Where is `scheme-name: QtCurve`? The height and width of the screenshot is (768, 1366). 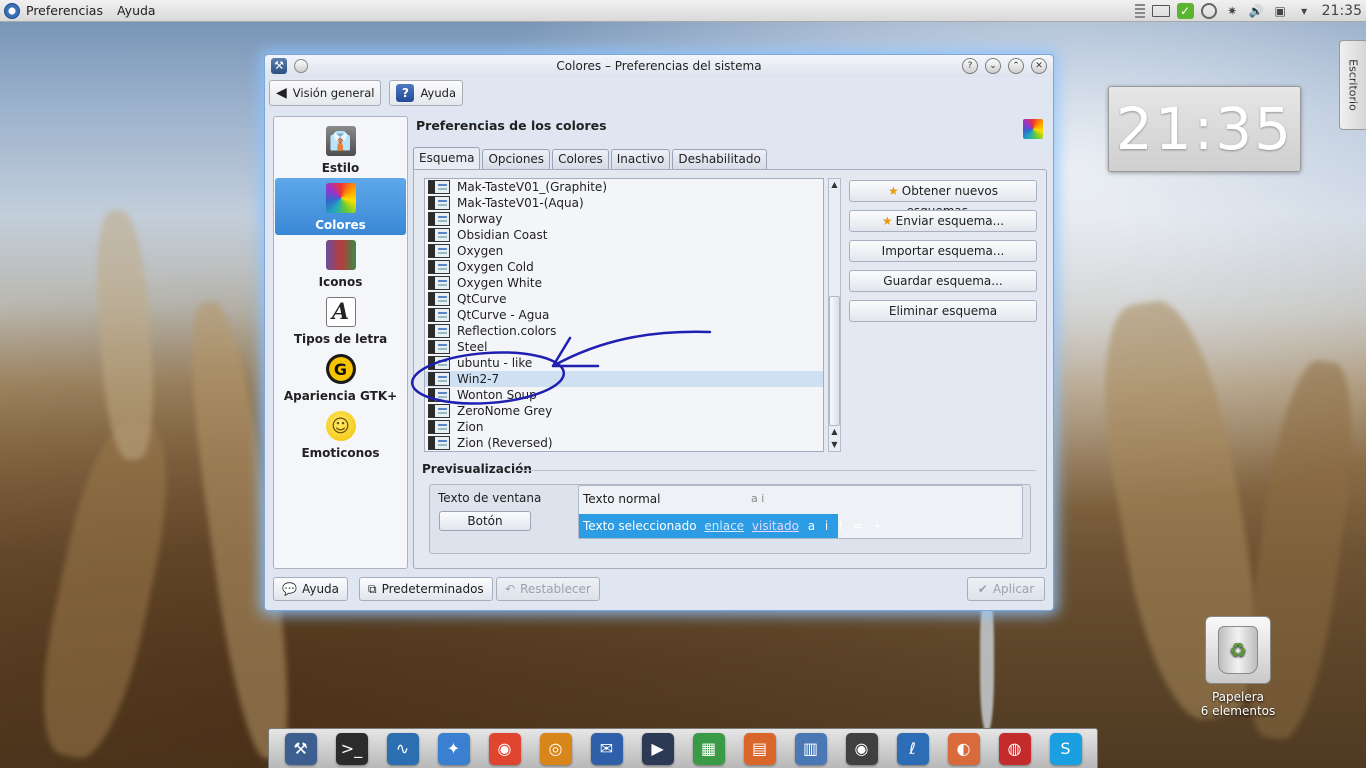
scheme-name: QtCurve is located at coordinates (482, 299).